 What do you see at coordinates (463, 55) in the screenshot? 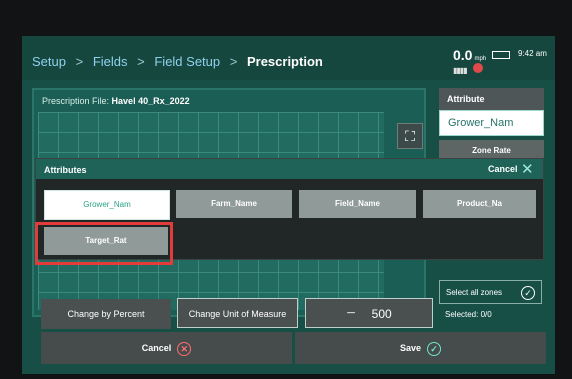
I see `speed-value: 0.0` at bounding box center [463, 55].